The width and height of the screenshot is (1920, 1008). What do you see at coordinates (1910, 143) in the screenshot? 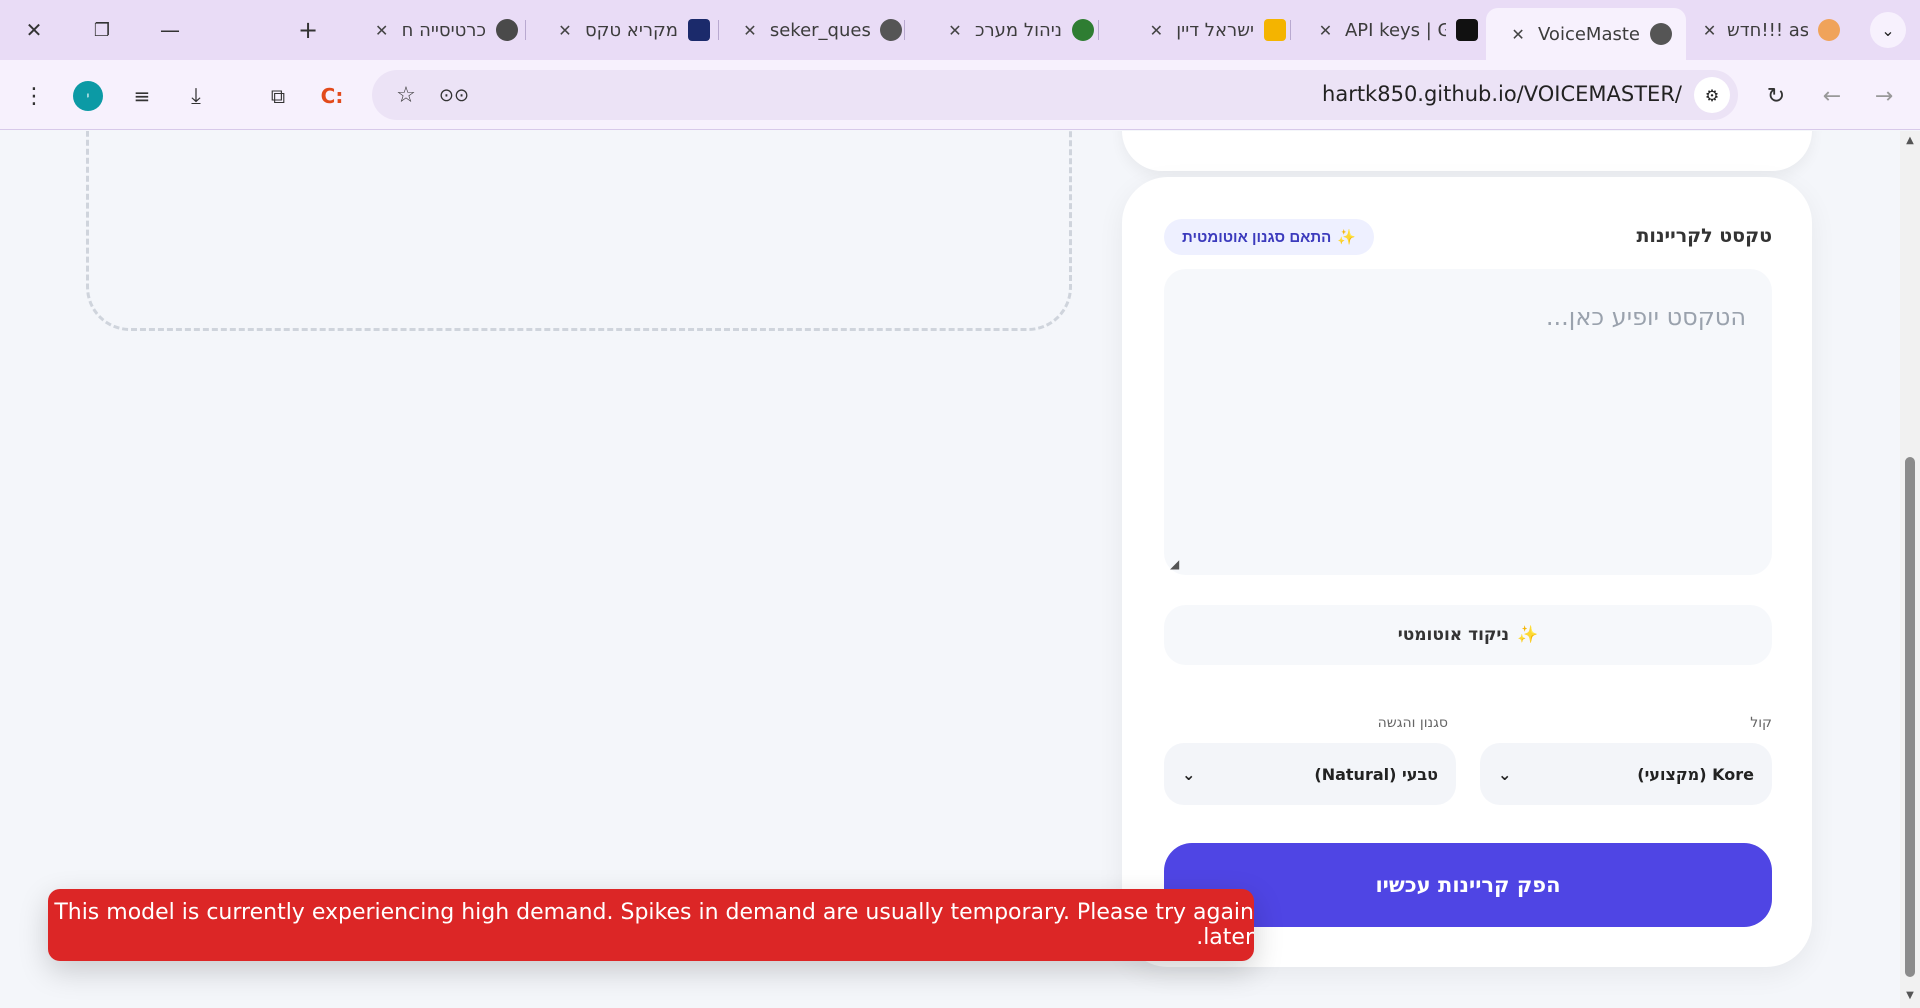
I see `scroll-up-arrow-icon: ▲` at bounding box center [1910, 143].